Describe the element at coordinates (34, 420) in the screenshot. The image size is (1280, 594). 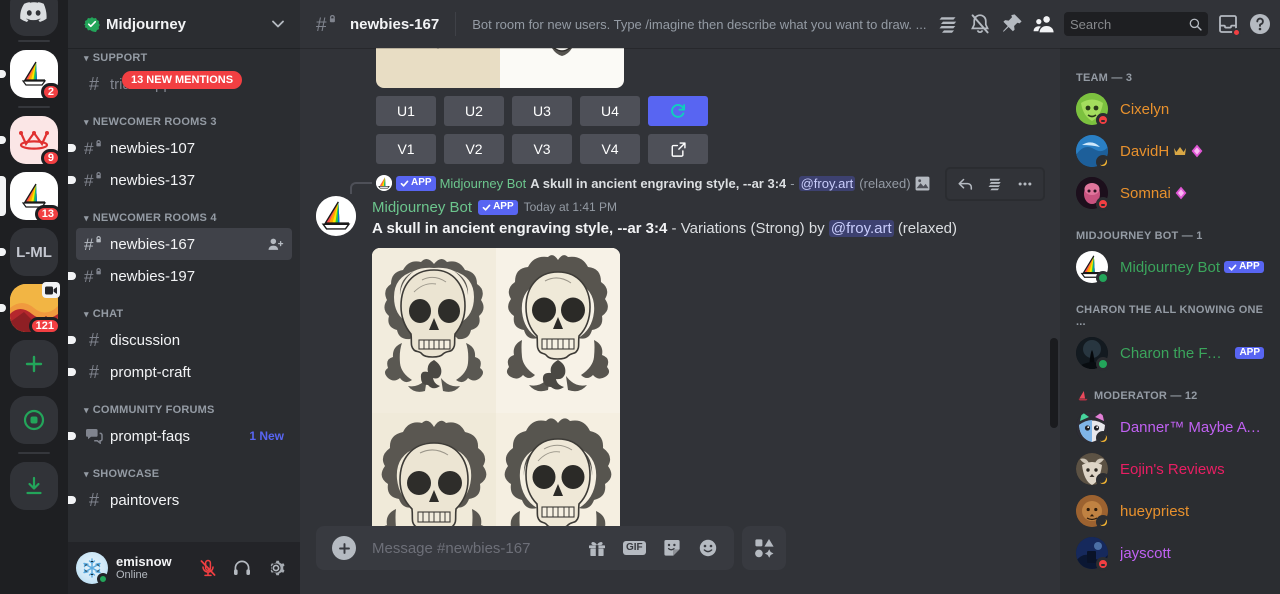
I see `explore-servers-button` at that location.